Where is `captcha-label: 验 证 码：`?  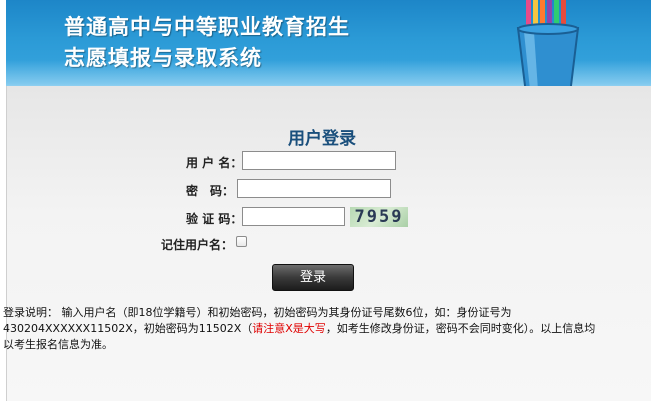
captcha-label: 验 证 码： is located at coordinates (214, 219).